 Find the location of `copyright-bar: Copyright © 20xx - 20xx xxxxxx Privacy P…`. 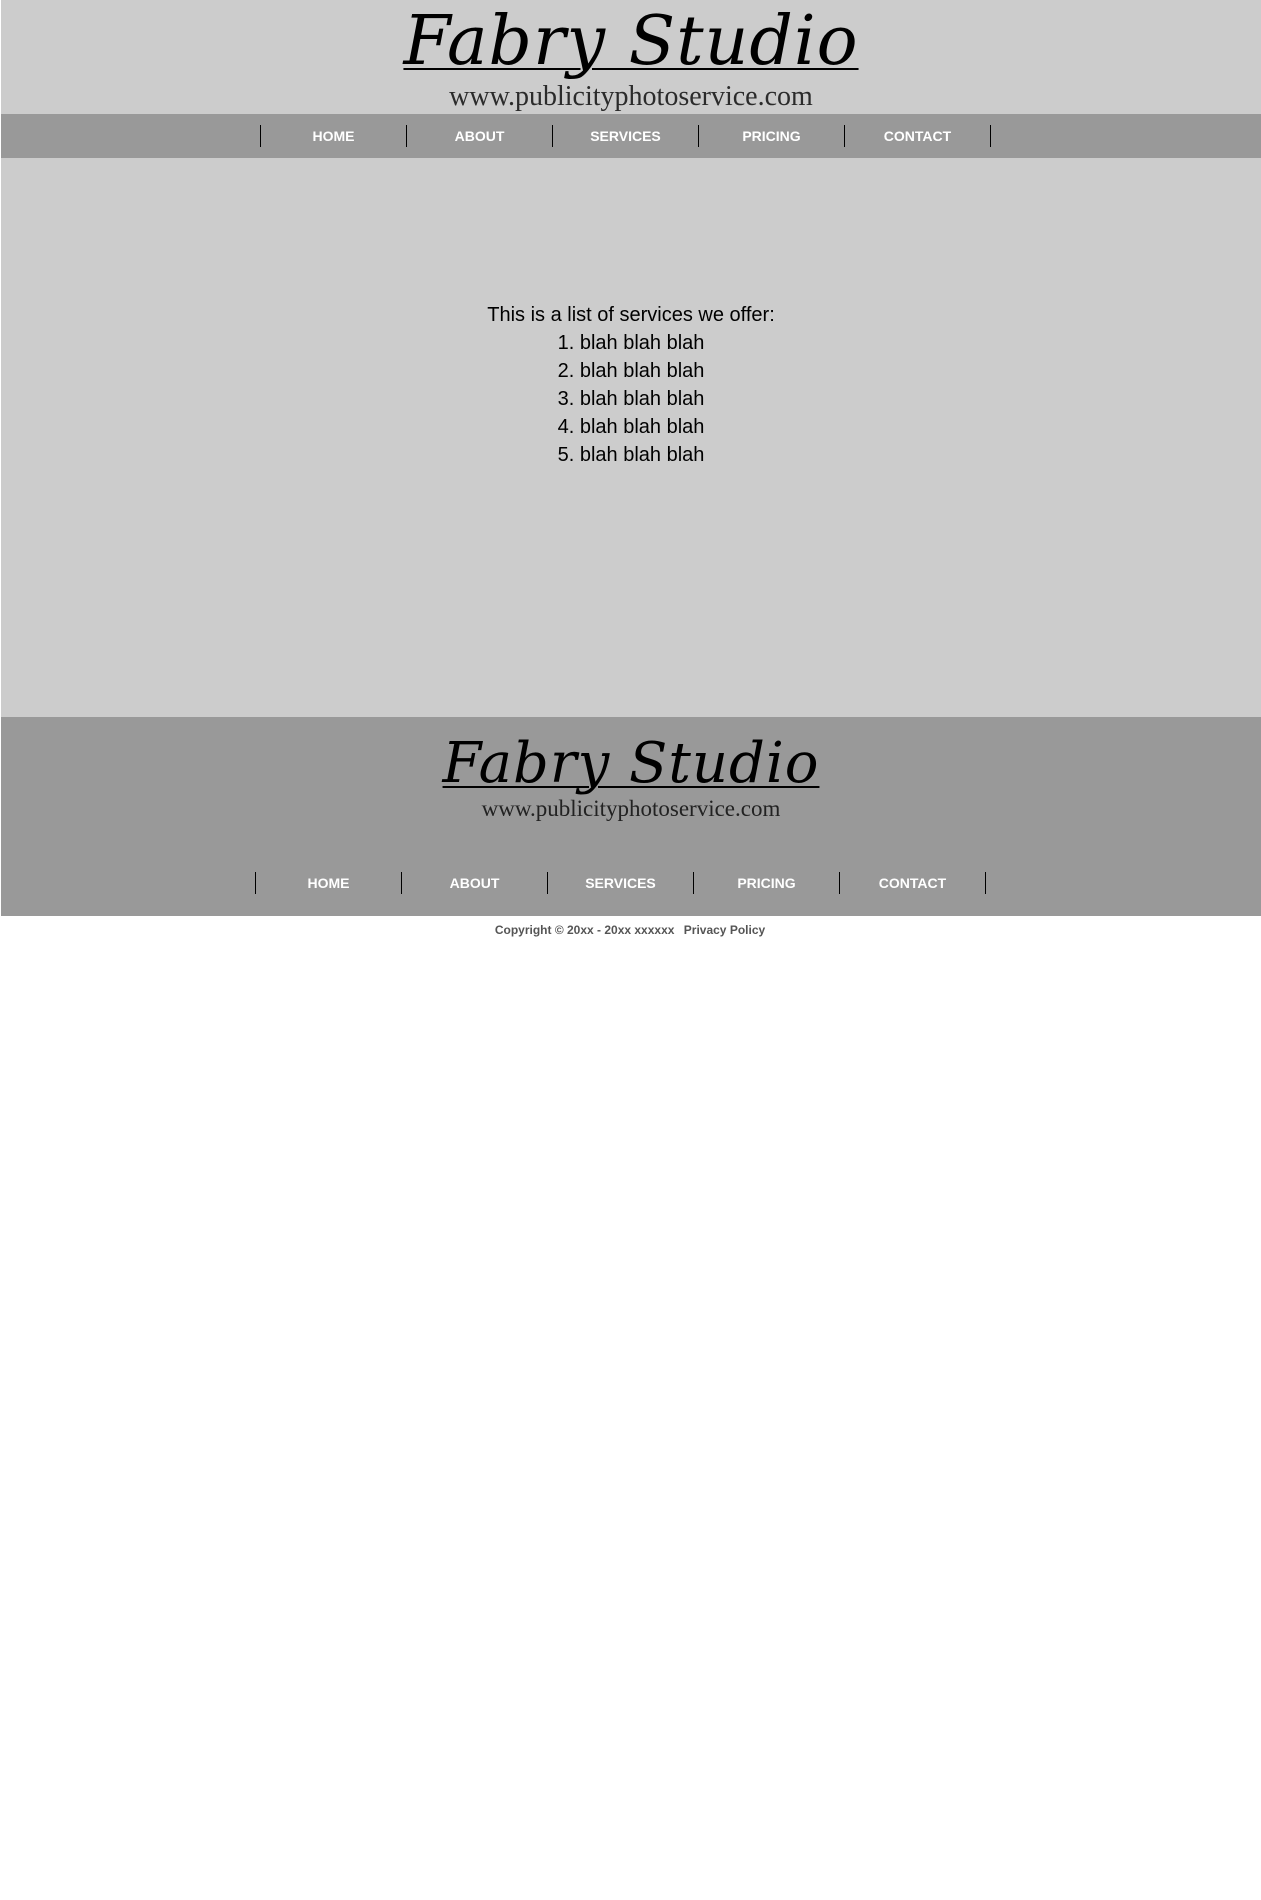

copyright-bar: Copyright © 20xx - 20xx xxxxxx Privacy P… is located at coordinates (630, 930).